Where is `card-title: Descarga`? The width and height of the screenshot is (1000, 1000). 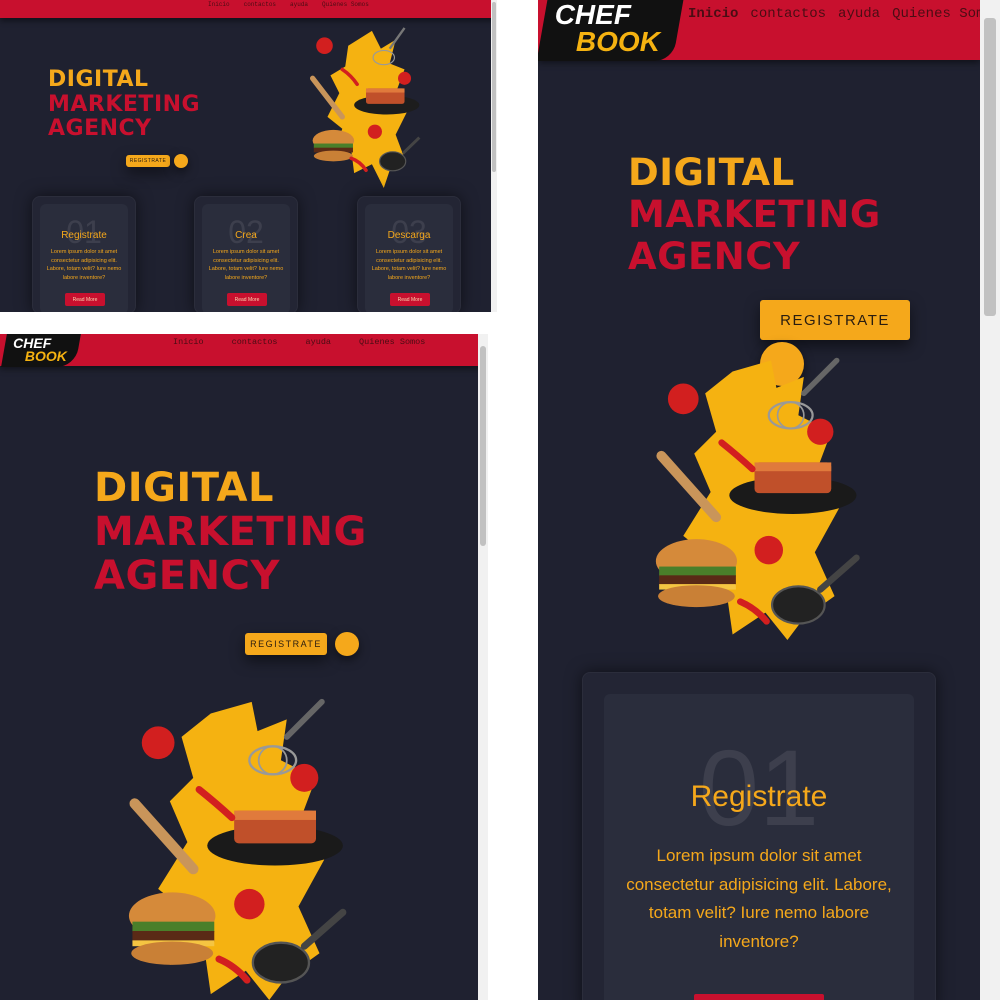
card-title: Descarga is located at coordinates (409, 235).